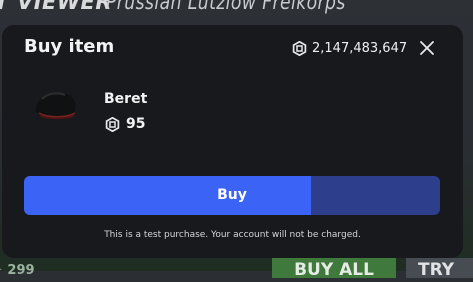 This screenshot has width=473, height=282. What do you see at coordinates (360, 48) in the screenshot?
I see `balance-amount: 2,147,483,647` at bounding box center [360, 48].